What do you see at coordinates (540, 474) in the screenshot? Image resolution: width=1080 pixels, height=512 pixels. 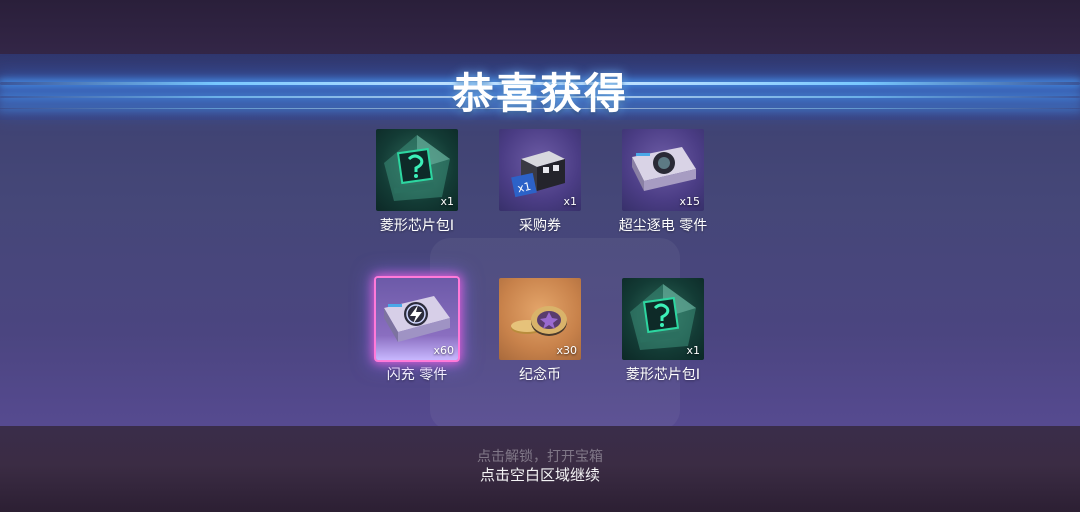 I see `continue-hint: 点击空白区域继续` at bounding box center [540, 474].